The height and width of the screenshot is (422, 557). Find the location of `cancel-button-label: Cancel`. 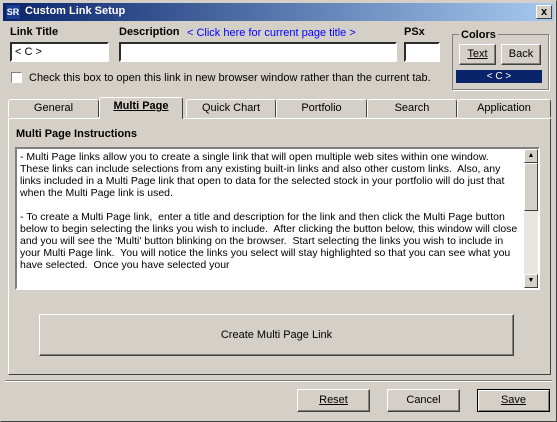

cancel-button-label: Cancel is located at coordinates (423, 400).